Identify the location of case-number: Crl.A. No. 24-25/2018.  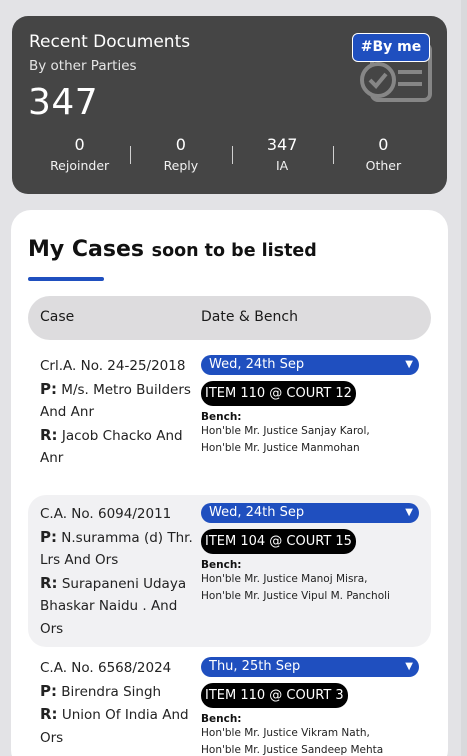
(113, 366).